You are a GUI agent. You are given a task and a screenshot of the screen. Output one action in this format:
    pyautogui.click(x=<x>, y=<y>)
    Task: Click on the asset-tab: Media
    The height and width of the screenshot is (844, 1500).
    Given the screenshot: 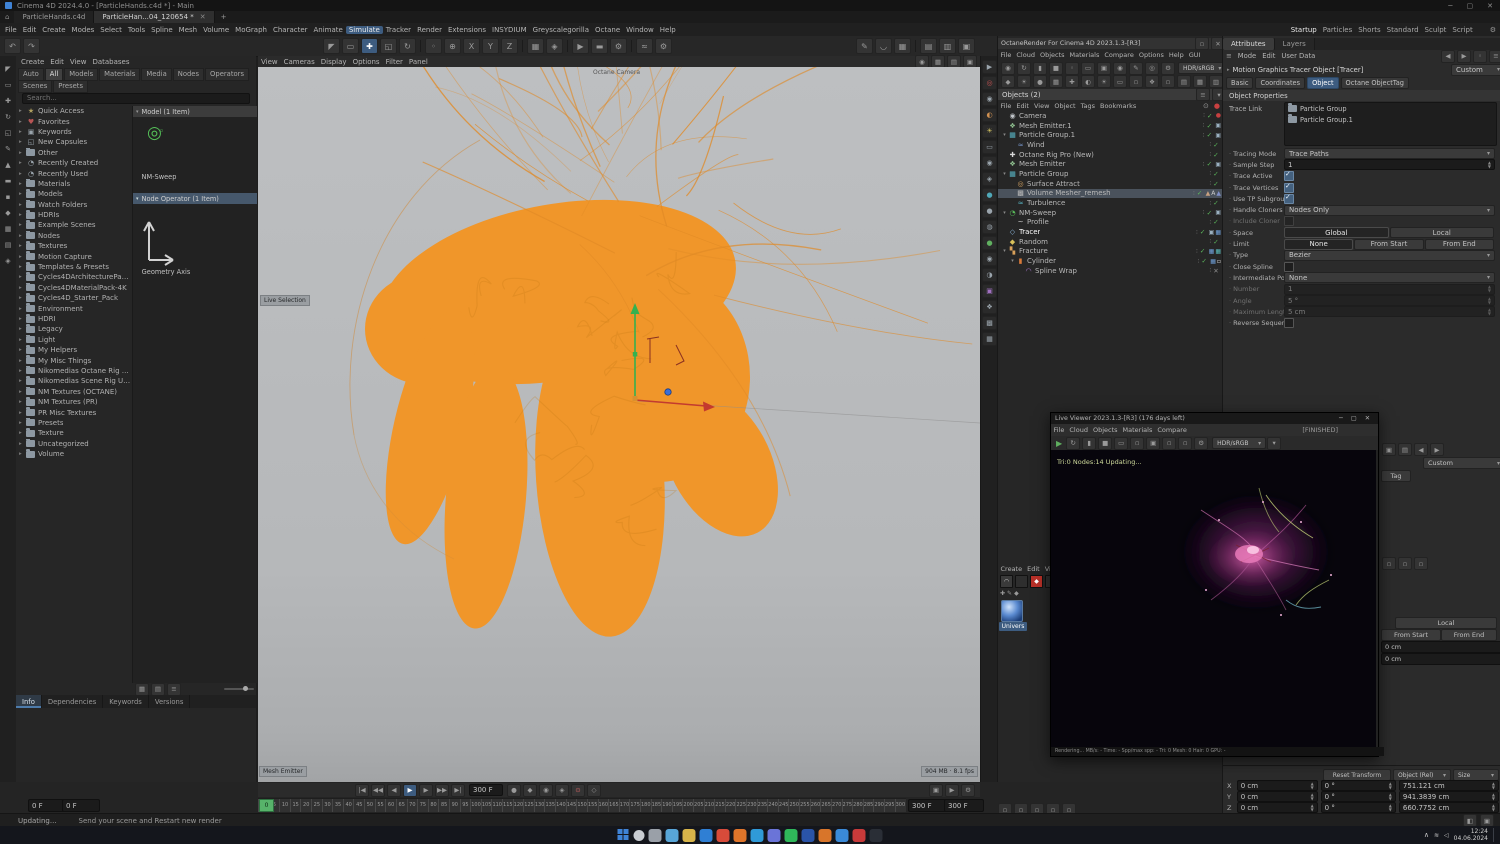 What is the action you would take?
    pyautogui.click(x=156, y=74)
    